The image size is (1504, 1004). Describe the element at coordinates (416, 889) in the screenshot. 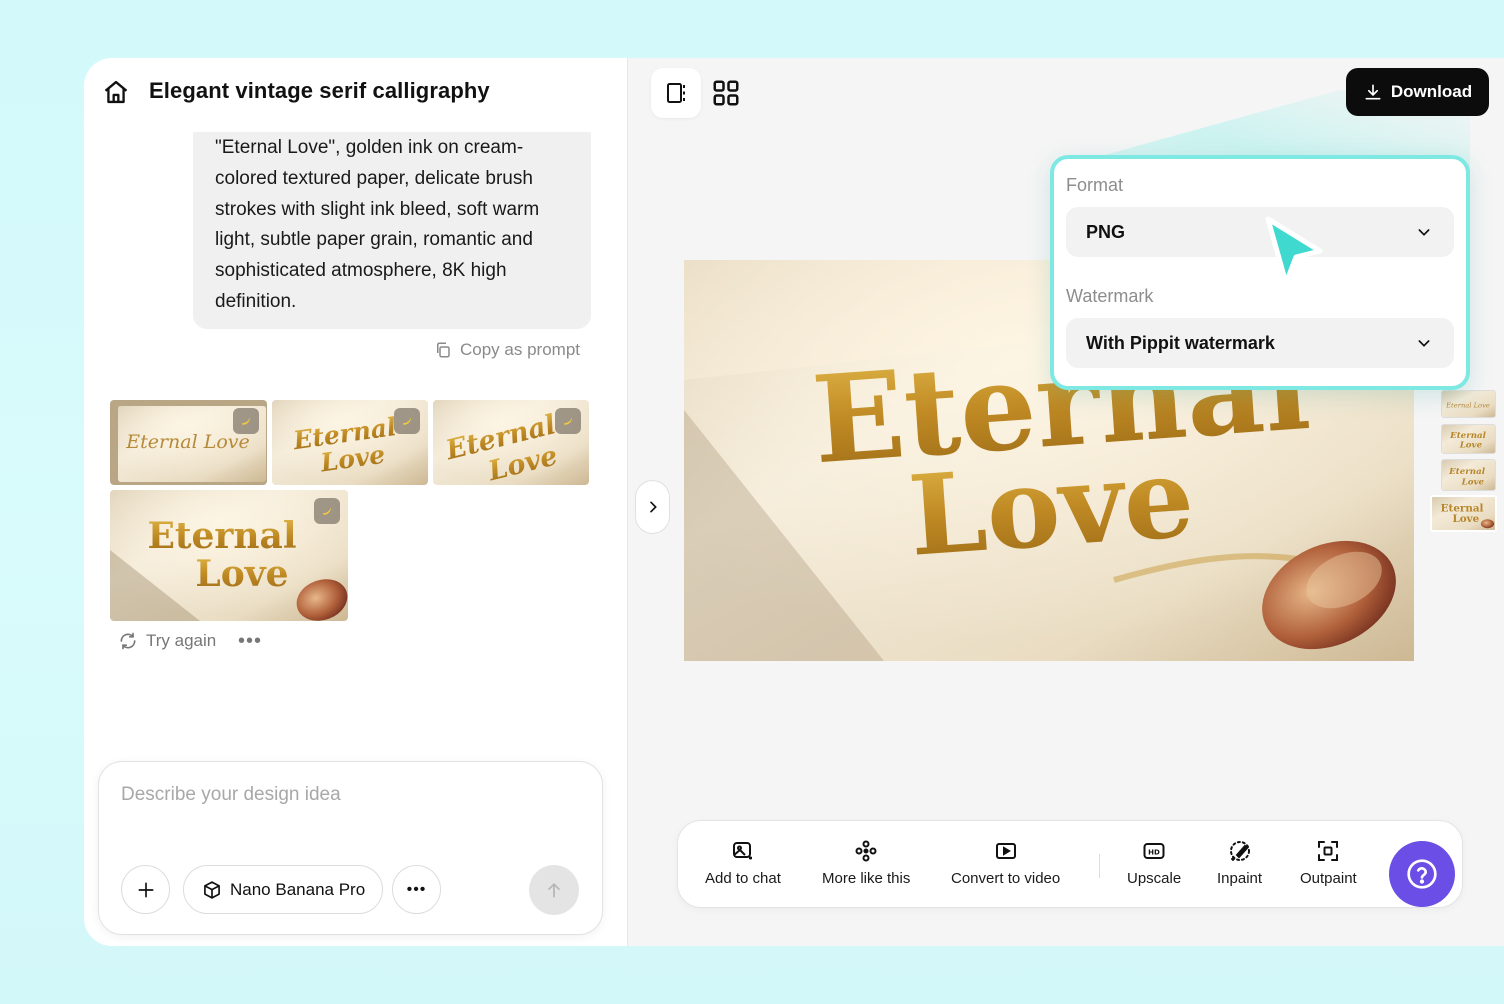

I see `composer-more-button: •••` at that location.